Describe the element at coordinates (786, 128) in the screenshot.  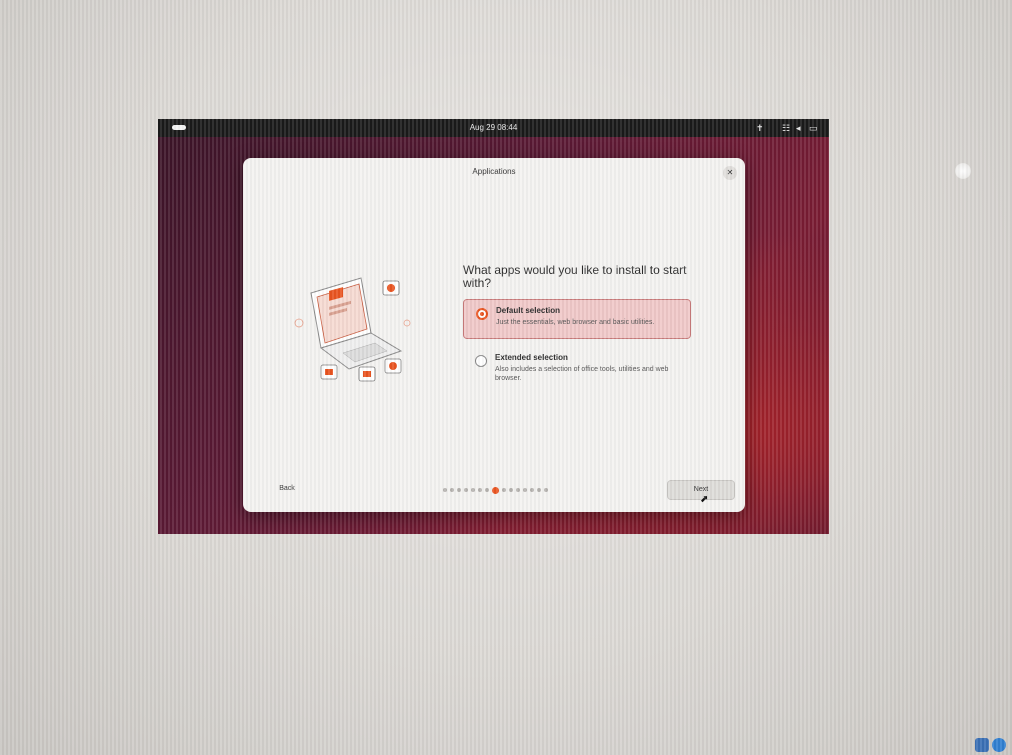
I see `network-icon: ☷` at that location.